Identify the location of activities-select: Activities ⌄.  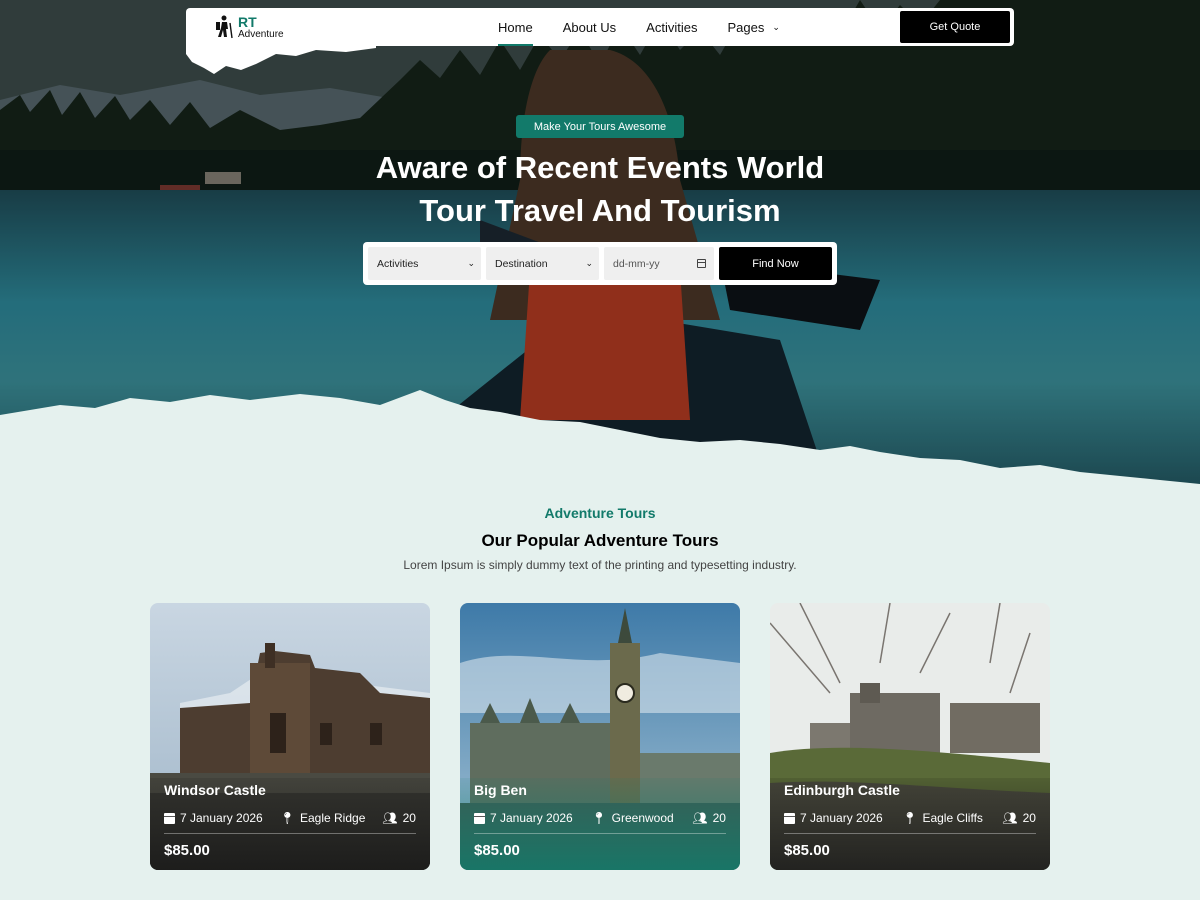
(424, 263).